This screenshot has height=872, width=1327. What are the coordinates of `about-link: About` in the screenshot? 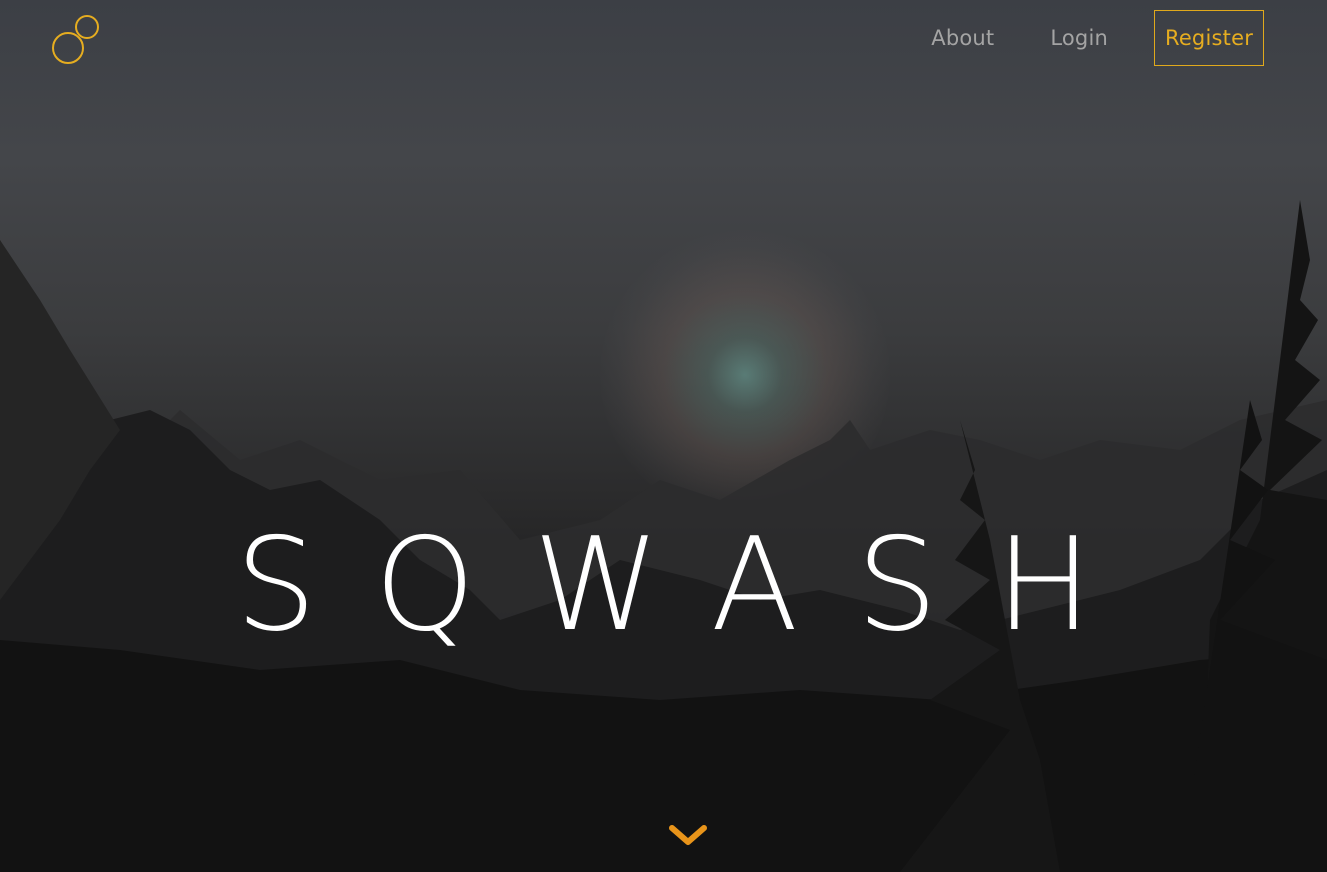 It's located at (962, 38).